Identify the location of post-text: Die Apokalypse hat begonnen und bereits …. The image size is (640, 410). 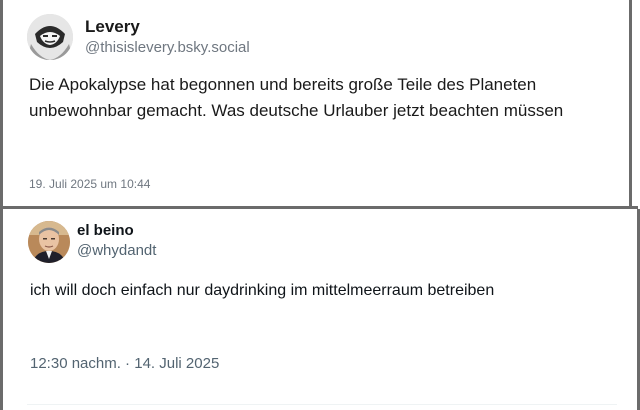
(296, 97).